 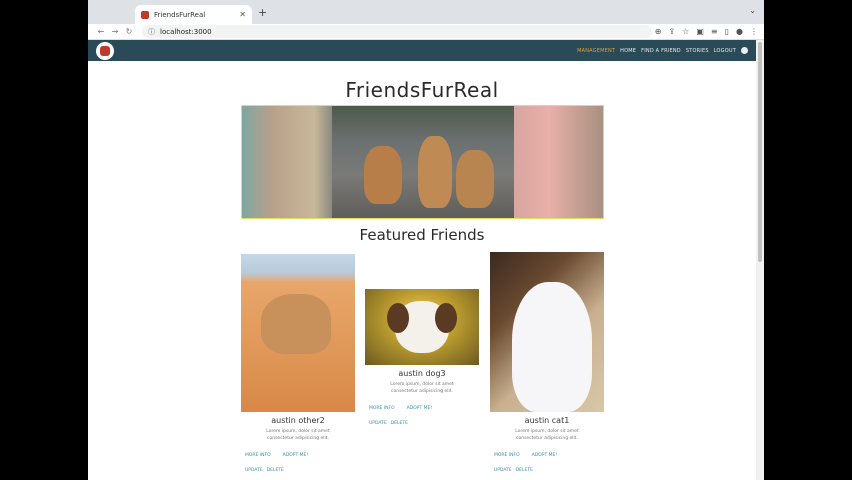 I want to click on nav-home: HOME, so click(x=628, y=51).